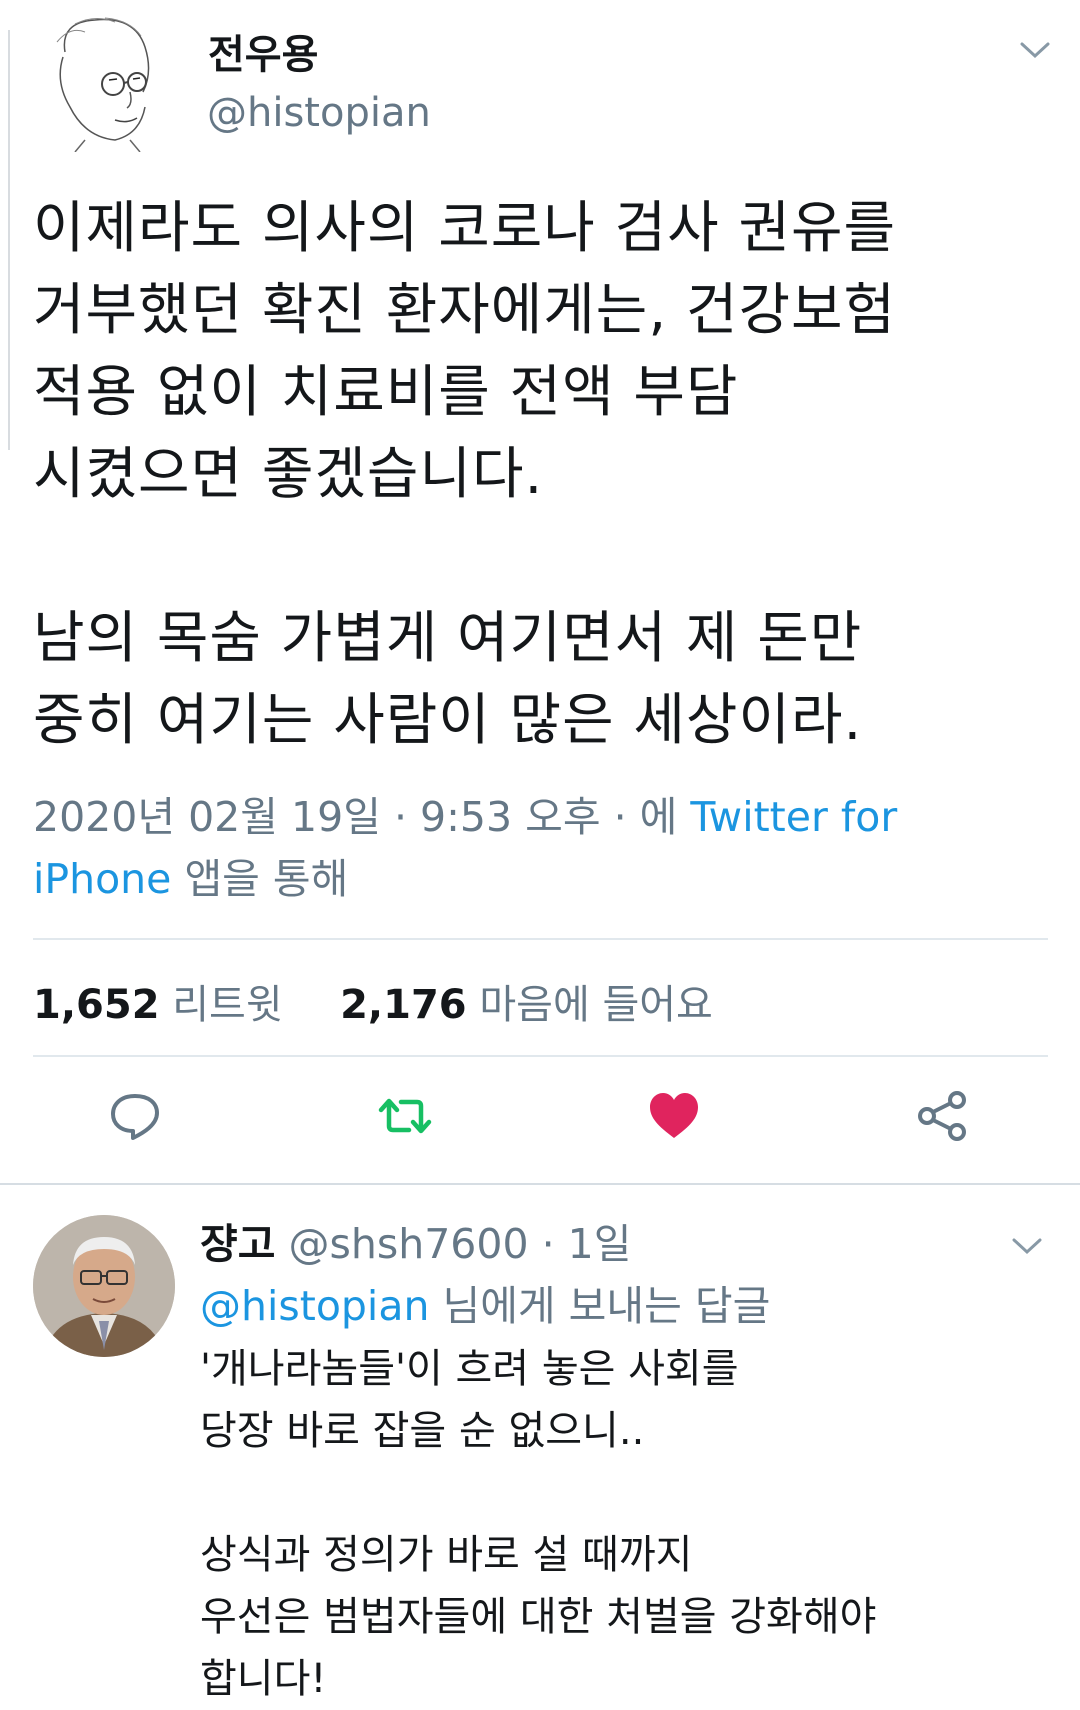 This screenshot has width=1080, height=1710. What do you see at coordinates (943, 1116) in the screenshot?
I see `share-icon` at bounding box center [943, 1116].